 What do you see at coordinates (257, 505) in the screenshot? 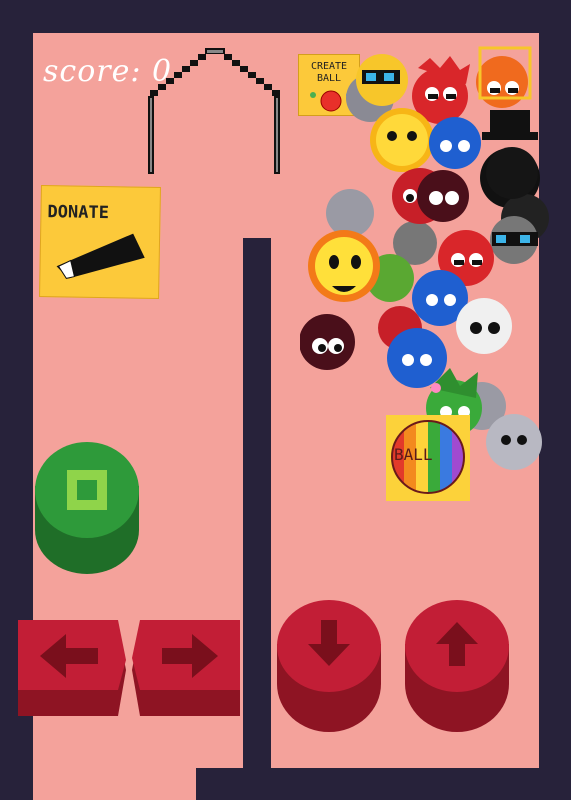
I see `center-divider-wall` at bounding box center [257, 505].